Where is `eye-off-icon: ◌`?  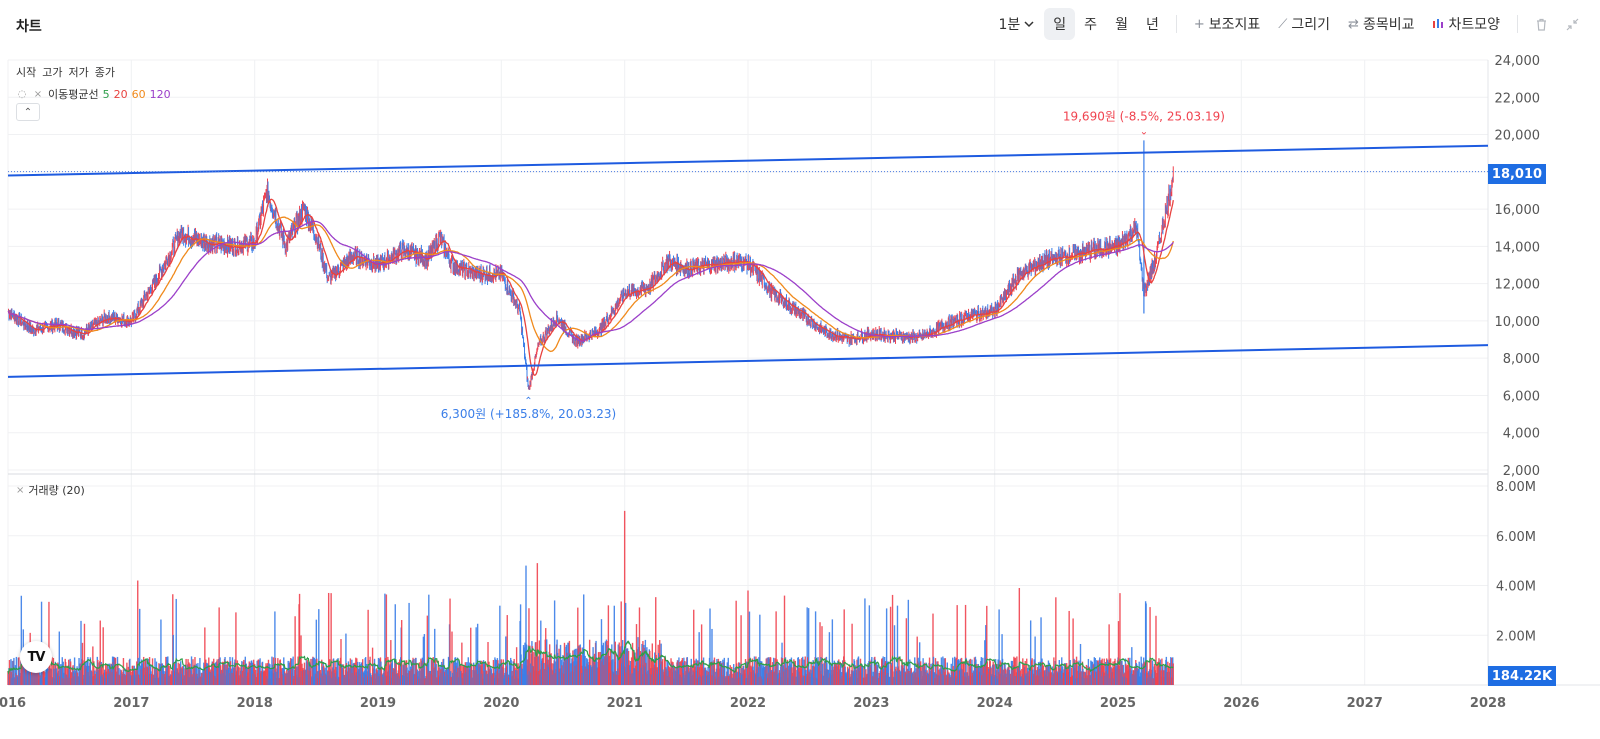 eye-off-icon: ◌ is located at coordinates (22, 94).